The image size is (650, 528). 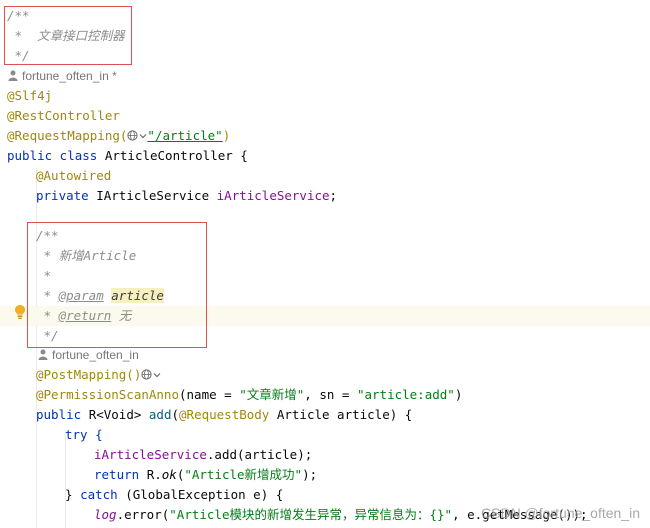 I want to click on brace-token: }, so click(x=73, y=494).